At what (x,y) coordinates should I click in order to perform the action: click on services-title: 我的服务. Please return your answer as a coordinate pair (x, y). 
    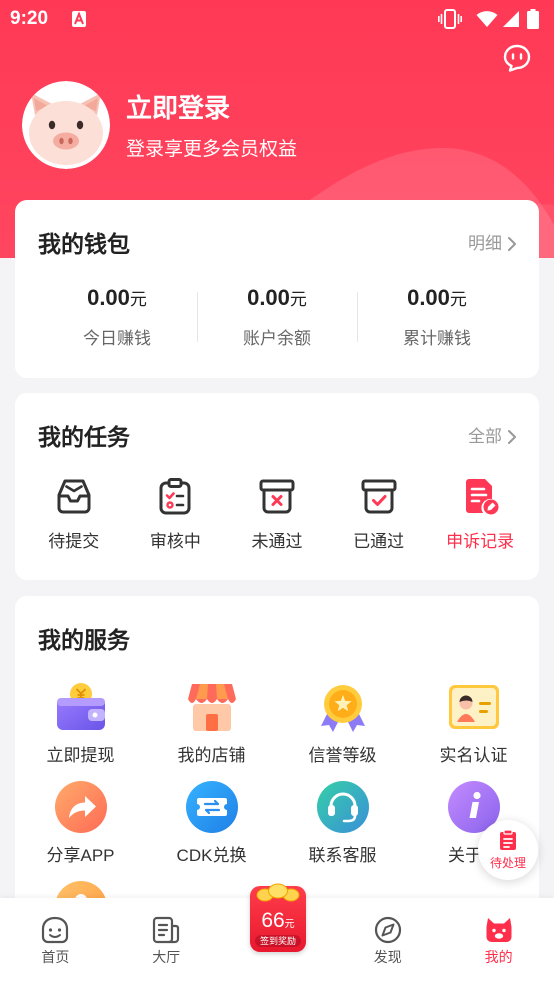
    Looking at the image, I should click on (84, 640).